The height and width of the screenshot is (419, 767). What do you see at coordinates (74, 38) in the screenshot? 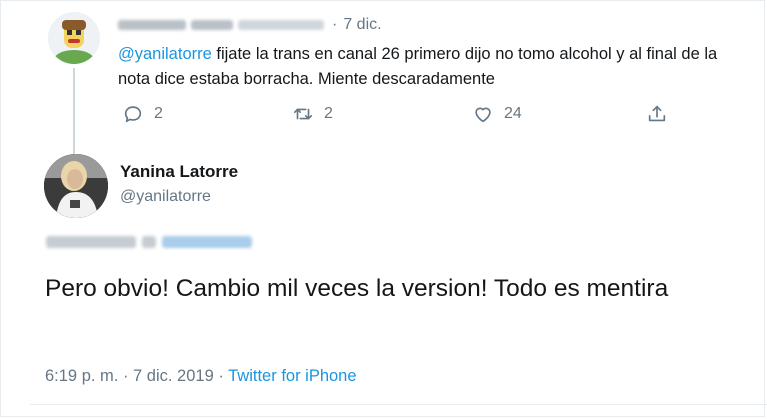
I see `parent-author-avatar` at bounding box center [74, 38].